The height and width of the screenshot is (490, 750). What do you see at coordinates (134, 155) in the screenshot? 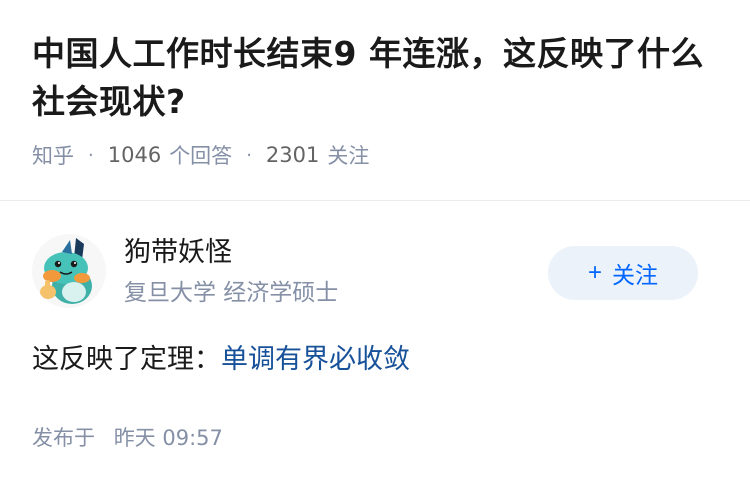
I see `answers-count: 1046` at bounding box center [134, 155].